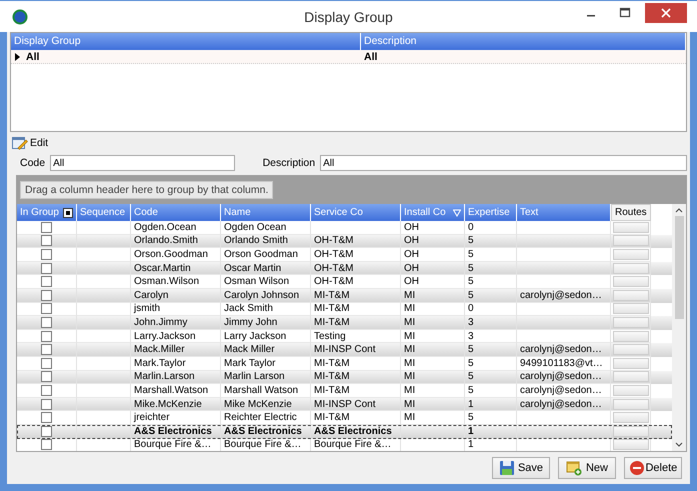 The image size is (697, 491). Describe the element at coordinates (521, 468) in the screenshot. I see `save-button: Save` at that location.